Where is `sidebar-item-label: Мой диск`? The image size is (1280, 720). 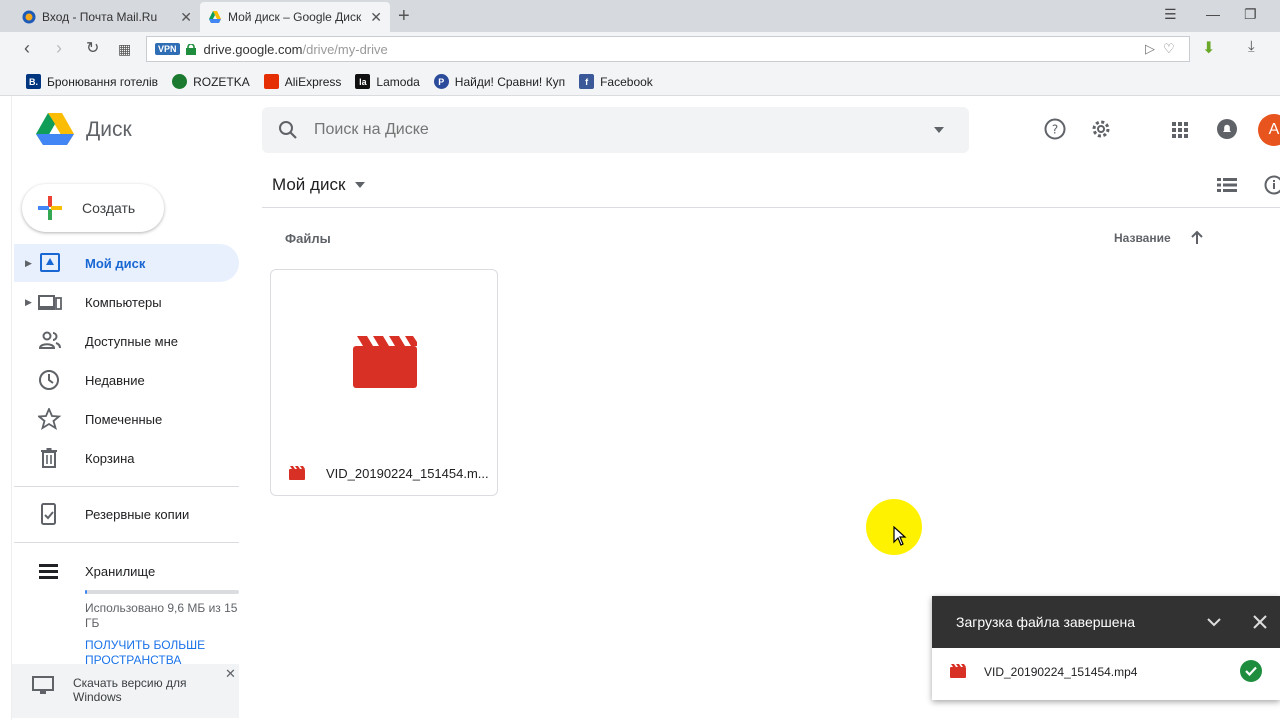 sidebar-item-label: Мой диск is located at coordinates (115, 263).